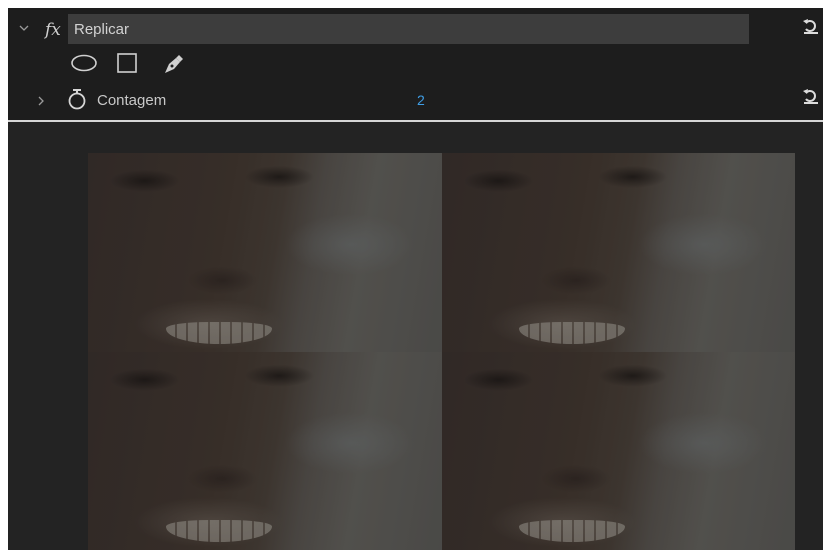 The width and height of the screenshot is (823, 550). Describe the element at coordinates (41, 102) in the screenshot. I see `chevron-right-icon` at that location.